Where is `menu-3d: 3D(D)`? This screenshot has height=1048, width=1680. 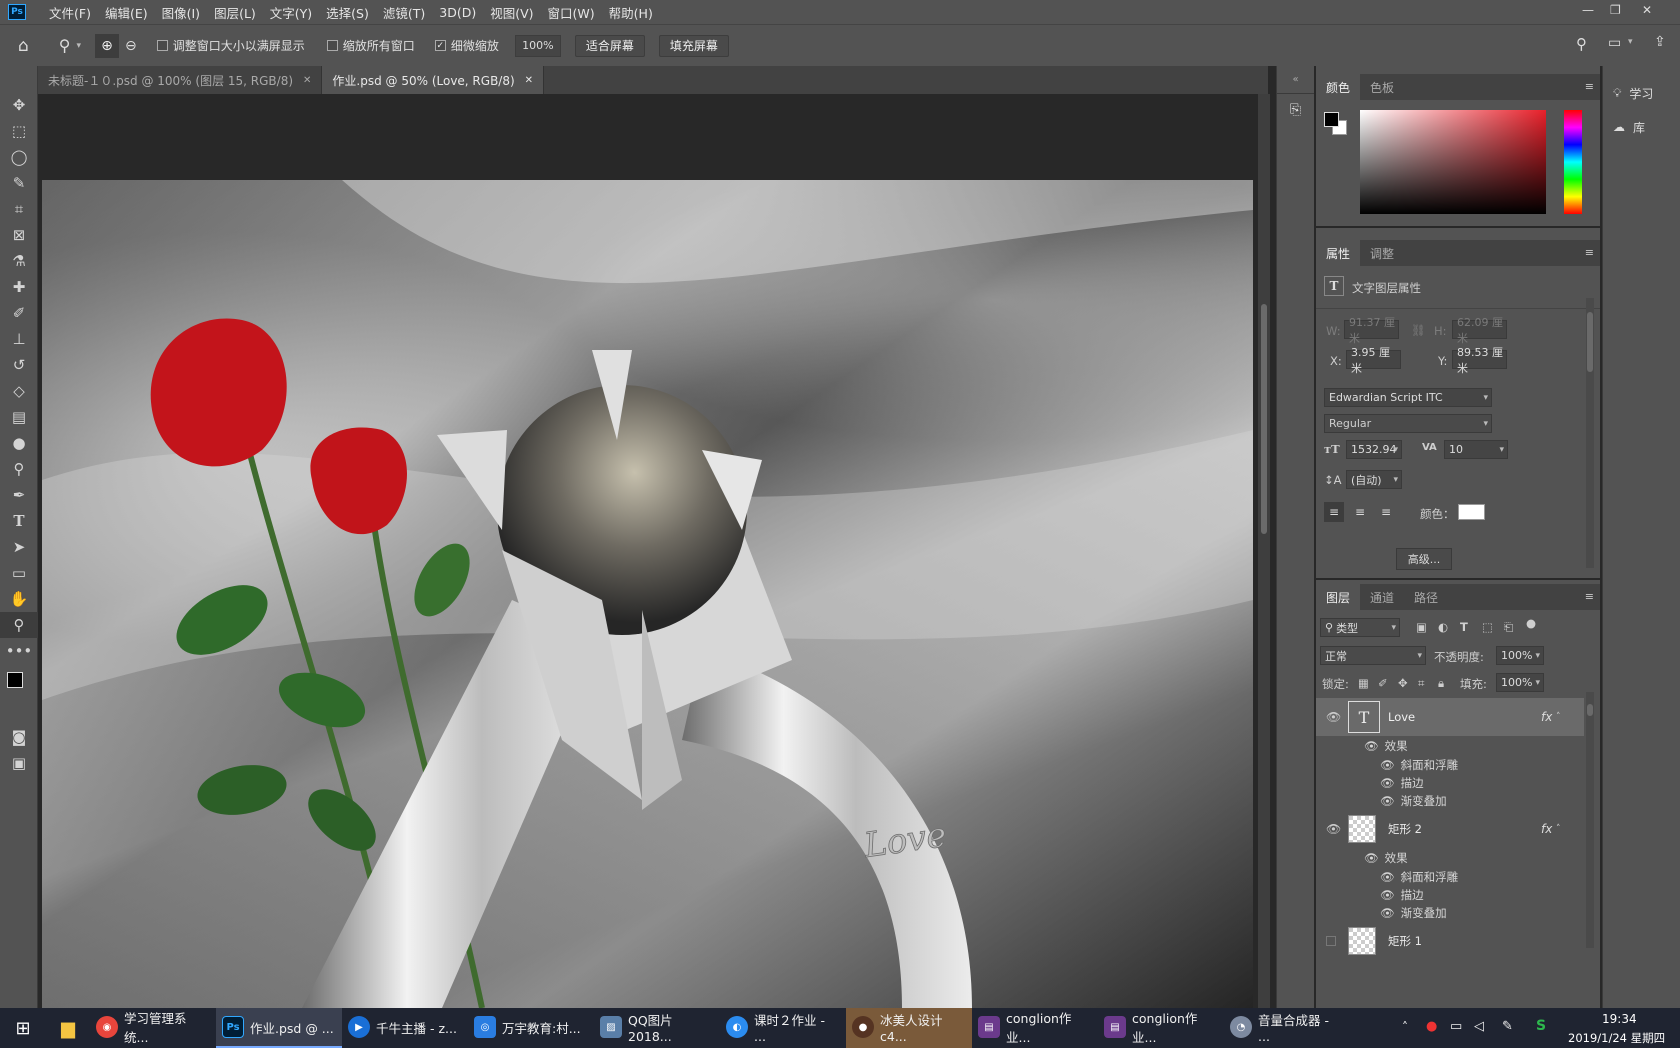
menu-3d: 3D(D) is located at coordinates (457, 12).